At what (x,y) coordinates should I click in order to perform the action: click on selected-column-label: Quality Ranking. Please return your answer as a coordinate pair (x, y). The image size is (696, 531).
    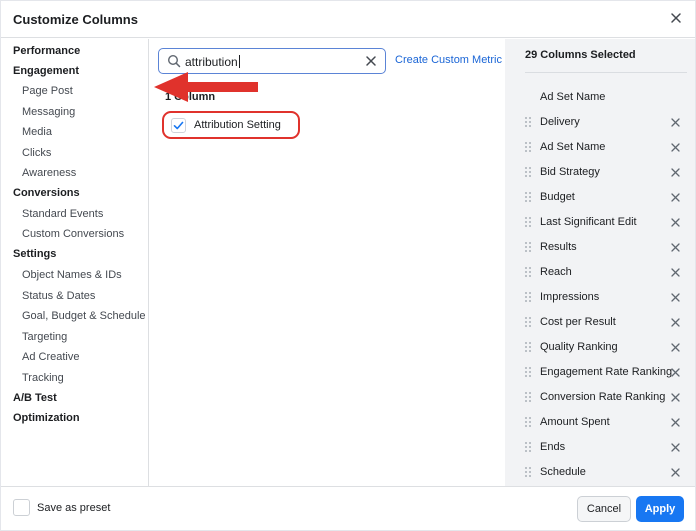
    Looking at the image, I should click on (579, 347).